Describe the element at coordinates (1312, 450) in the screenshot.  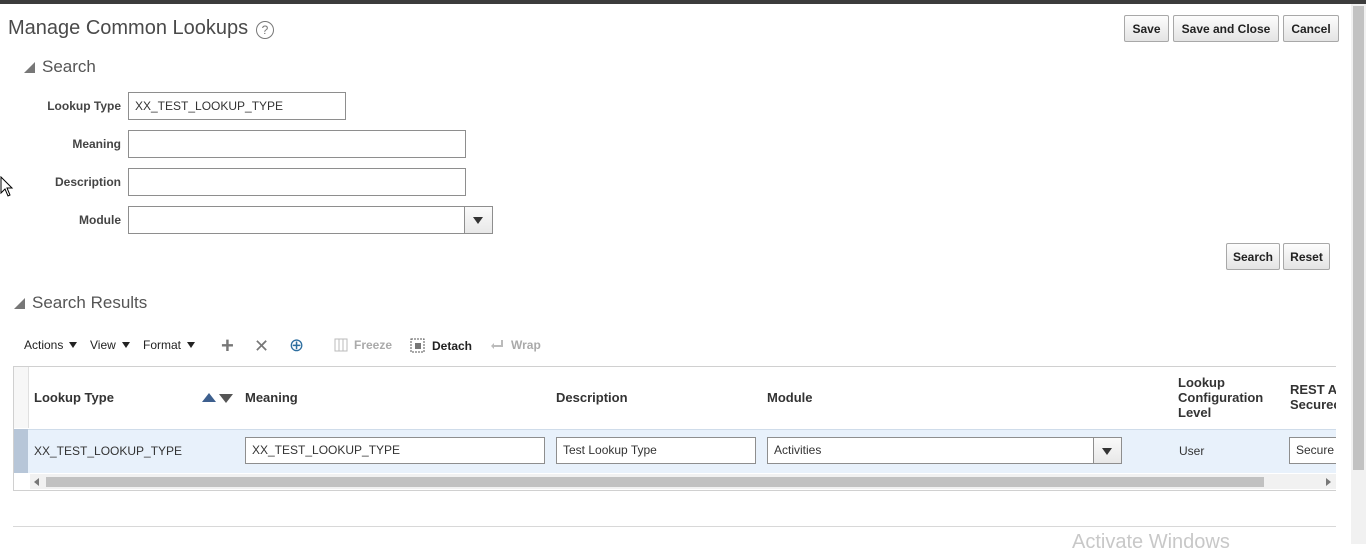
I see `rest-secured-cell-input: Secure` at that location.